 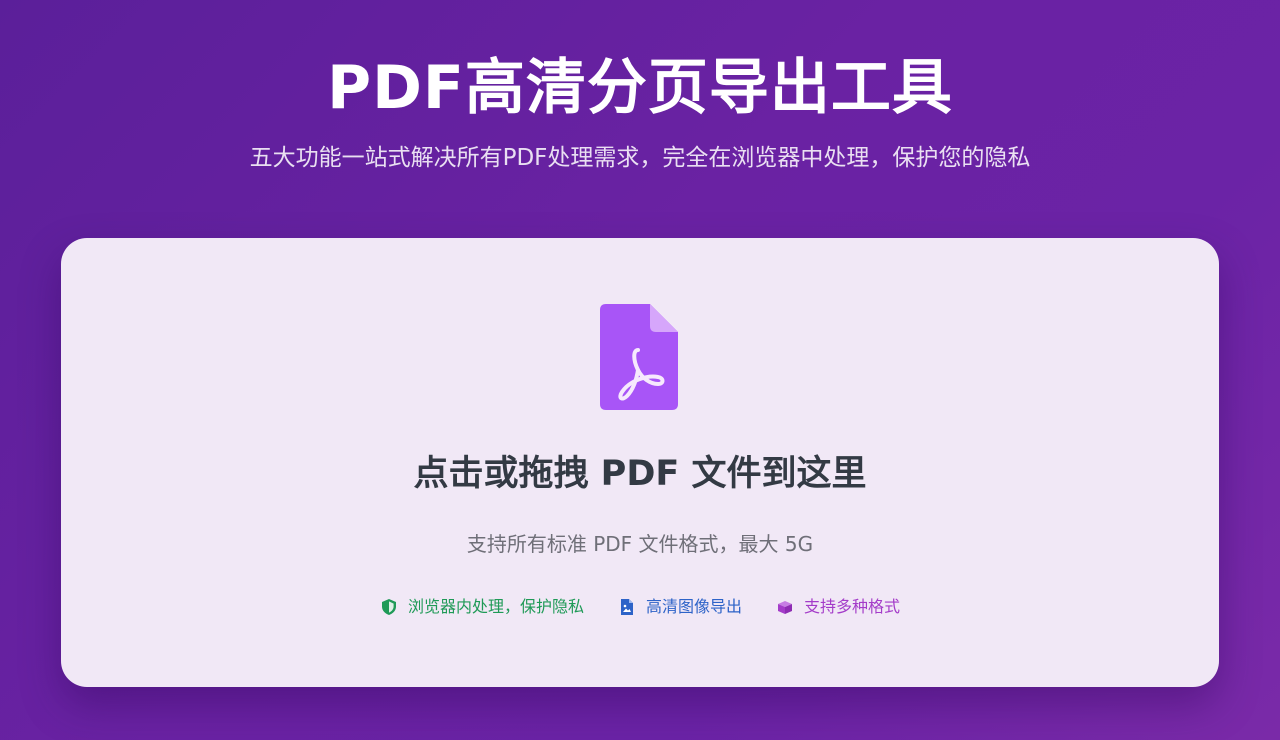 I want to click on shield-icon, so click(x=388, y=607).